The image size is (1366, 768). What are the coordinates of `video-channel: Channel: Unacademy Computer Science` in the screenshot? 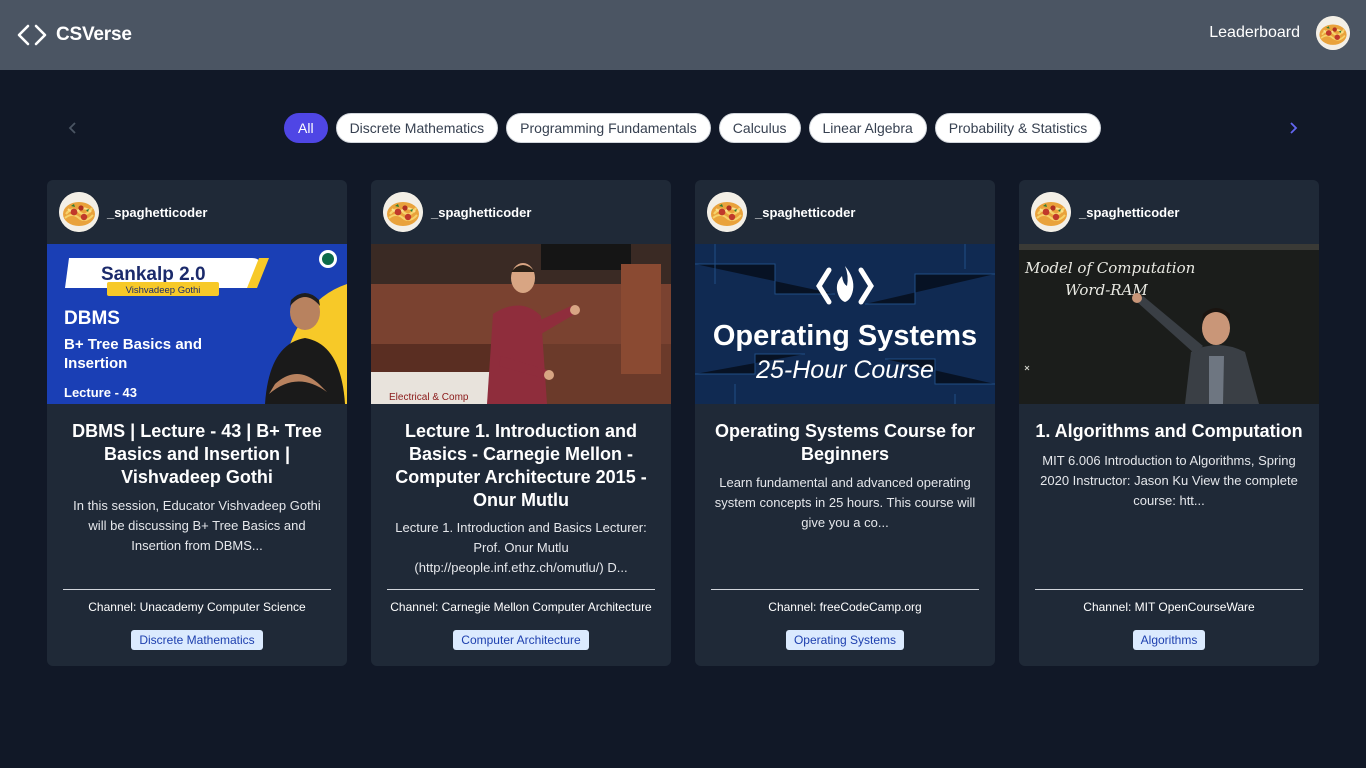 It's located at (197, 607).